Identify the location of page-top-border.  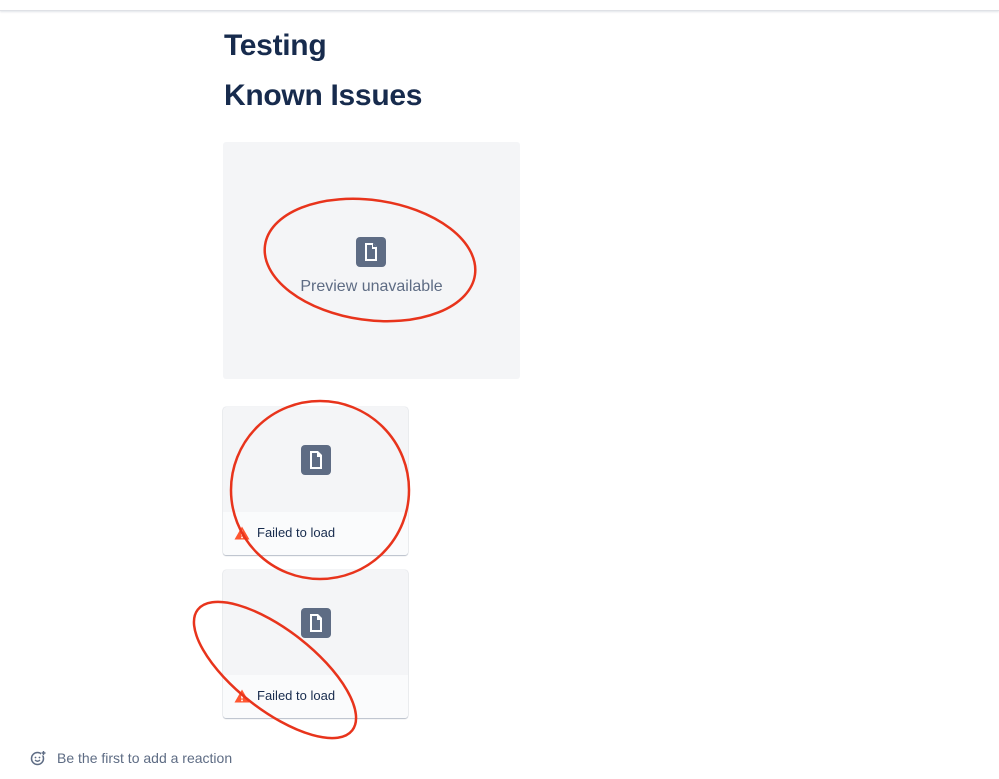
(499, 5).